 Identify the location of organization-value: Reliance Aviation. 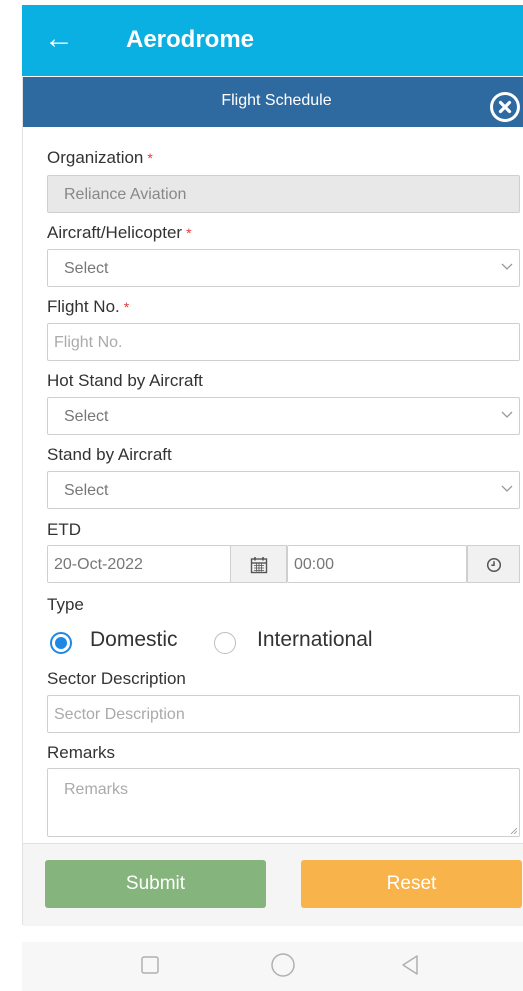
(125, 194).